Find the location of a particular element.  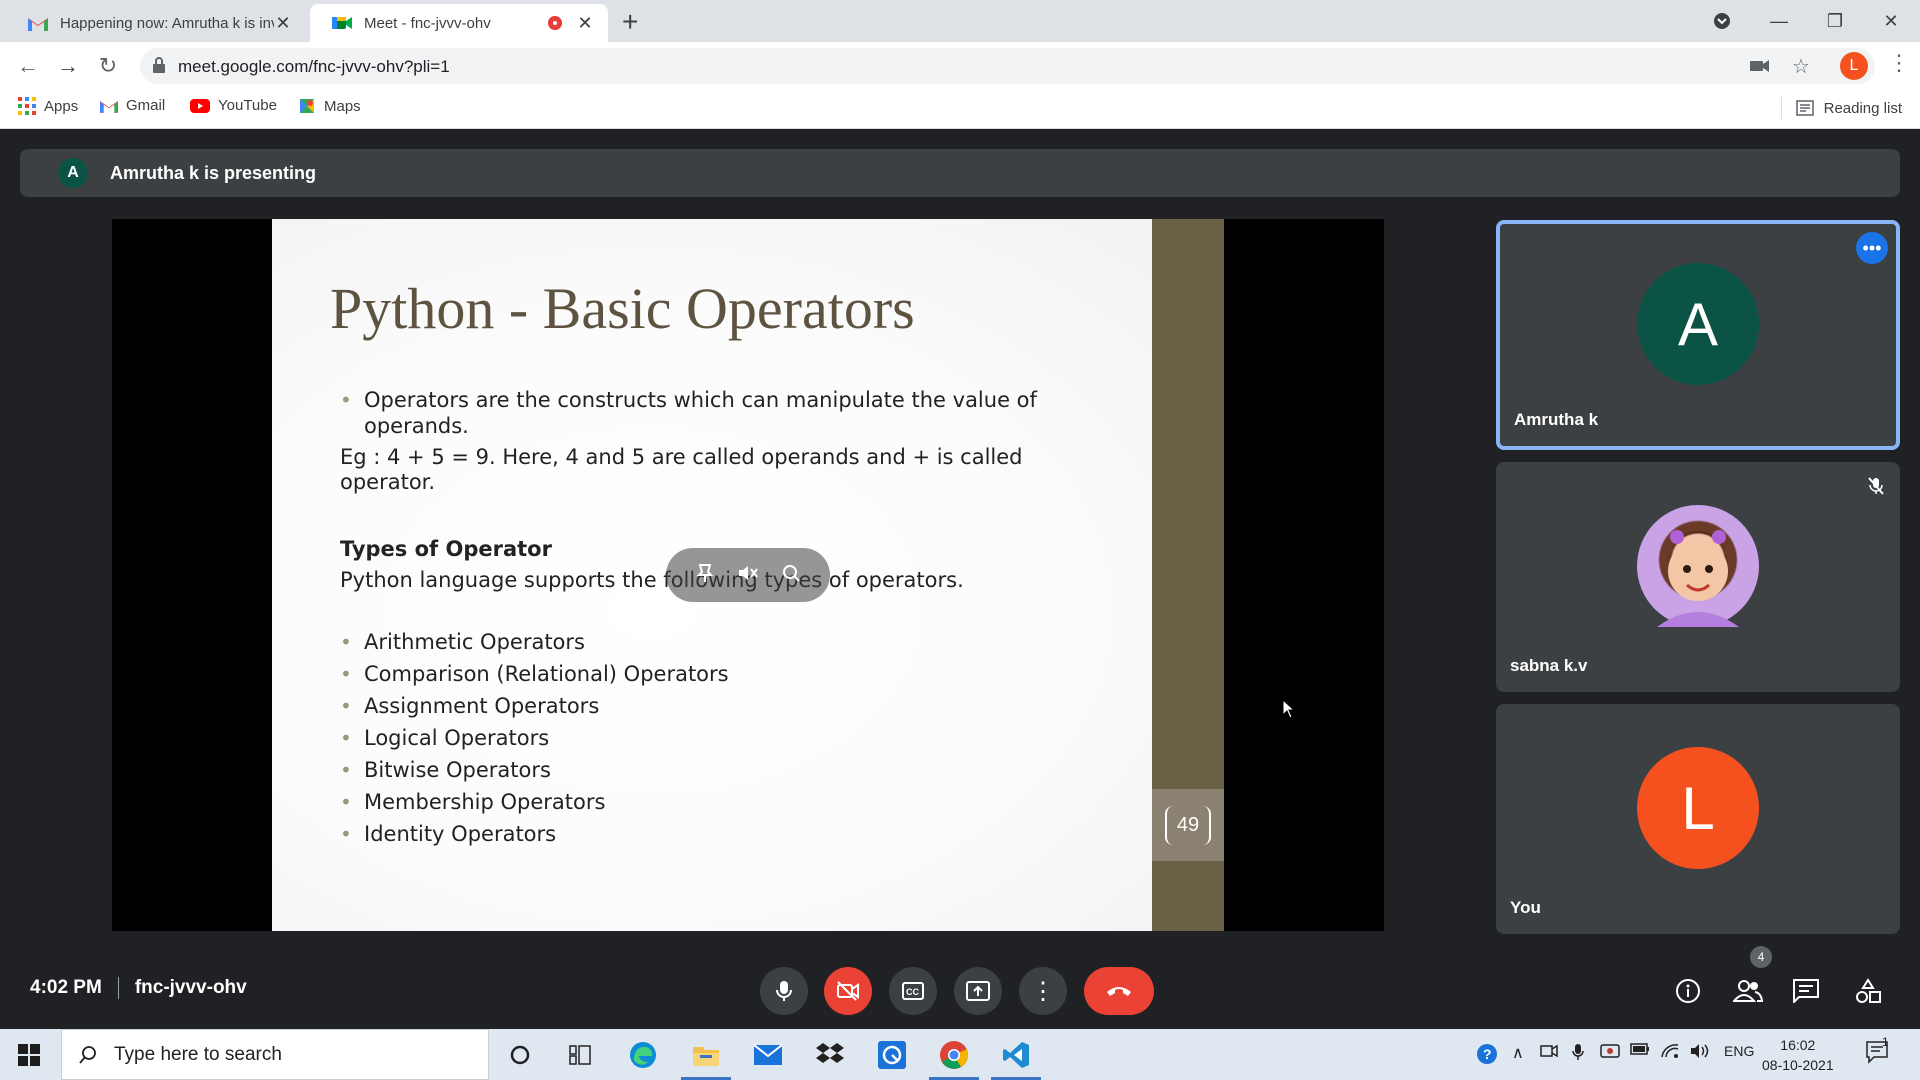

operator-item: Comparison (Relational) Operators is located at coordinates (534, 674).